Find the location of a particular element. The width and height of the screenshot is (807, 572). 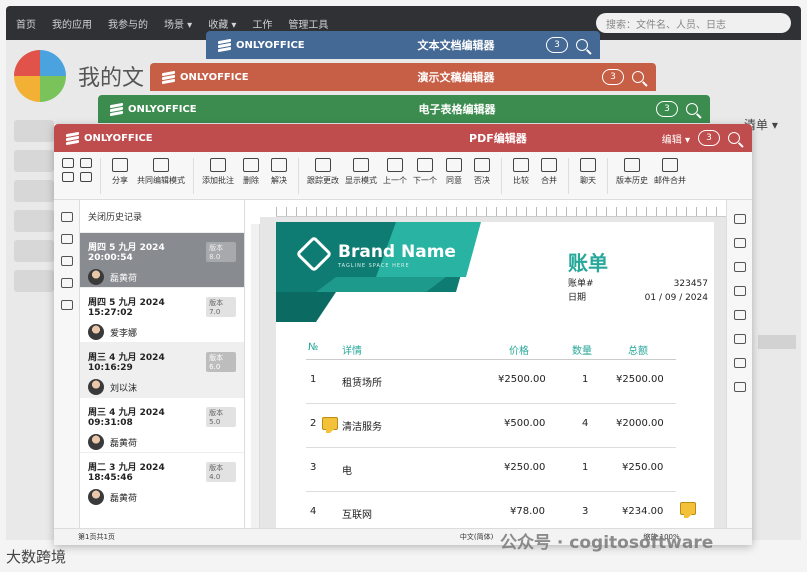

right-sidebar is located at coordinates (739, 370).